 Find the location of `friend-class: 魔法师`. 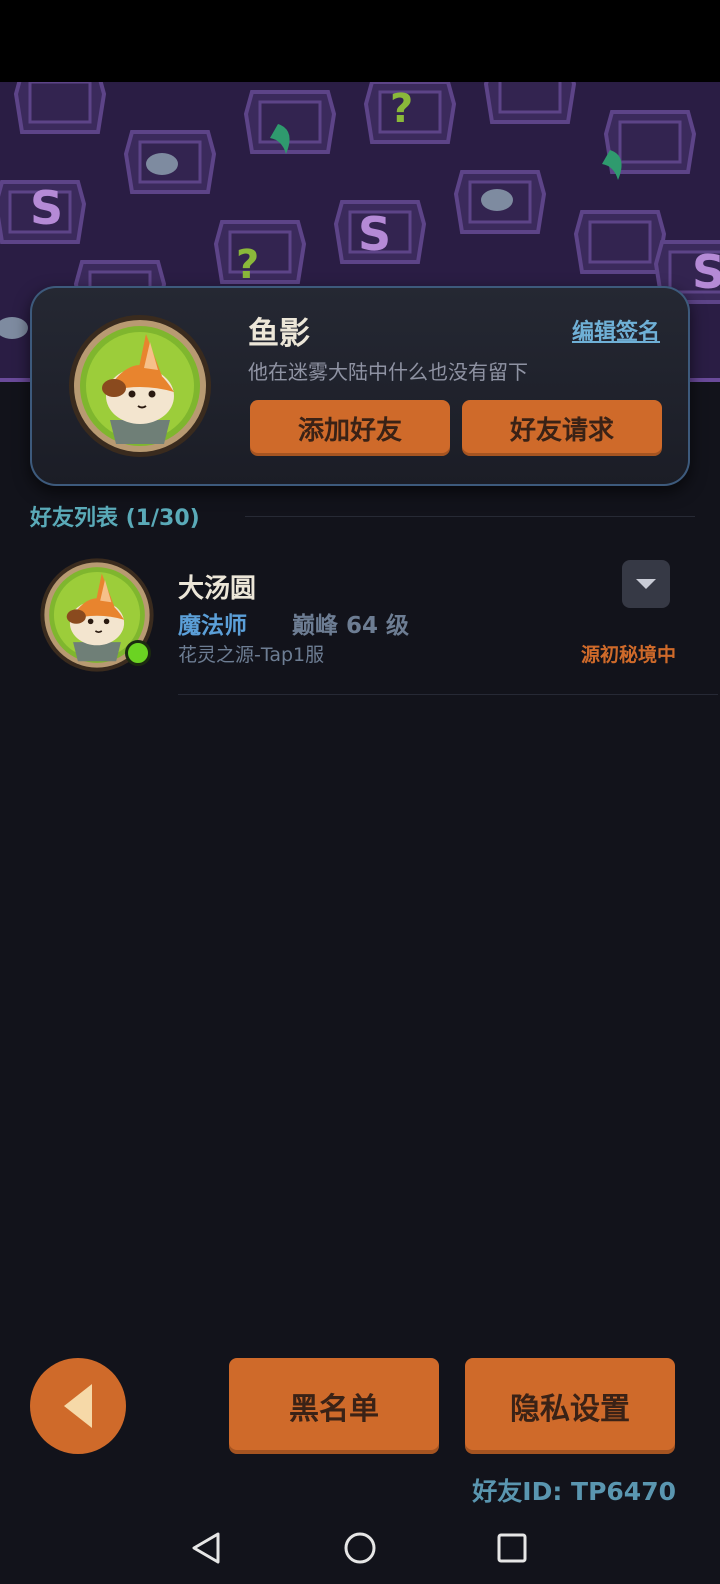

friend-class: 魔法师 is located at coordinates (212, 626).